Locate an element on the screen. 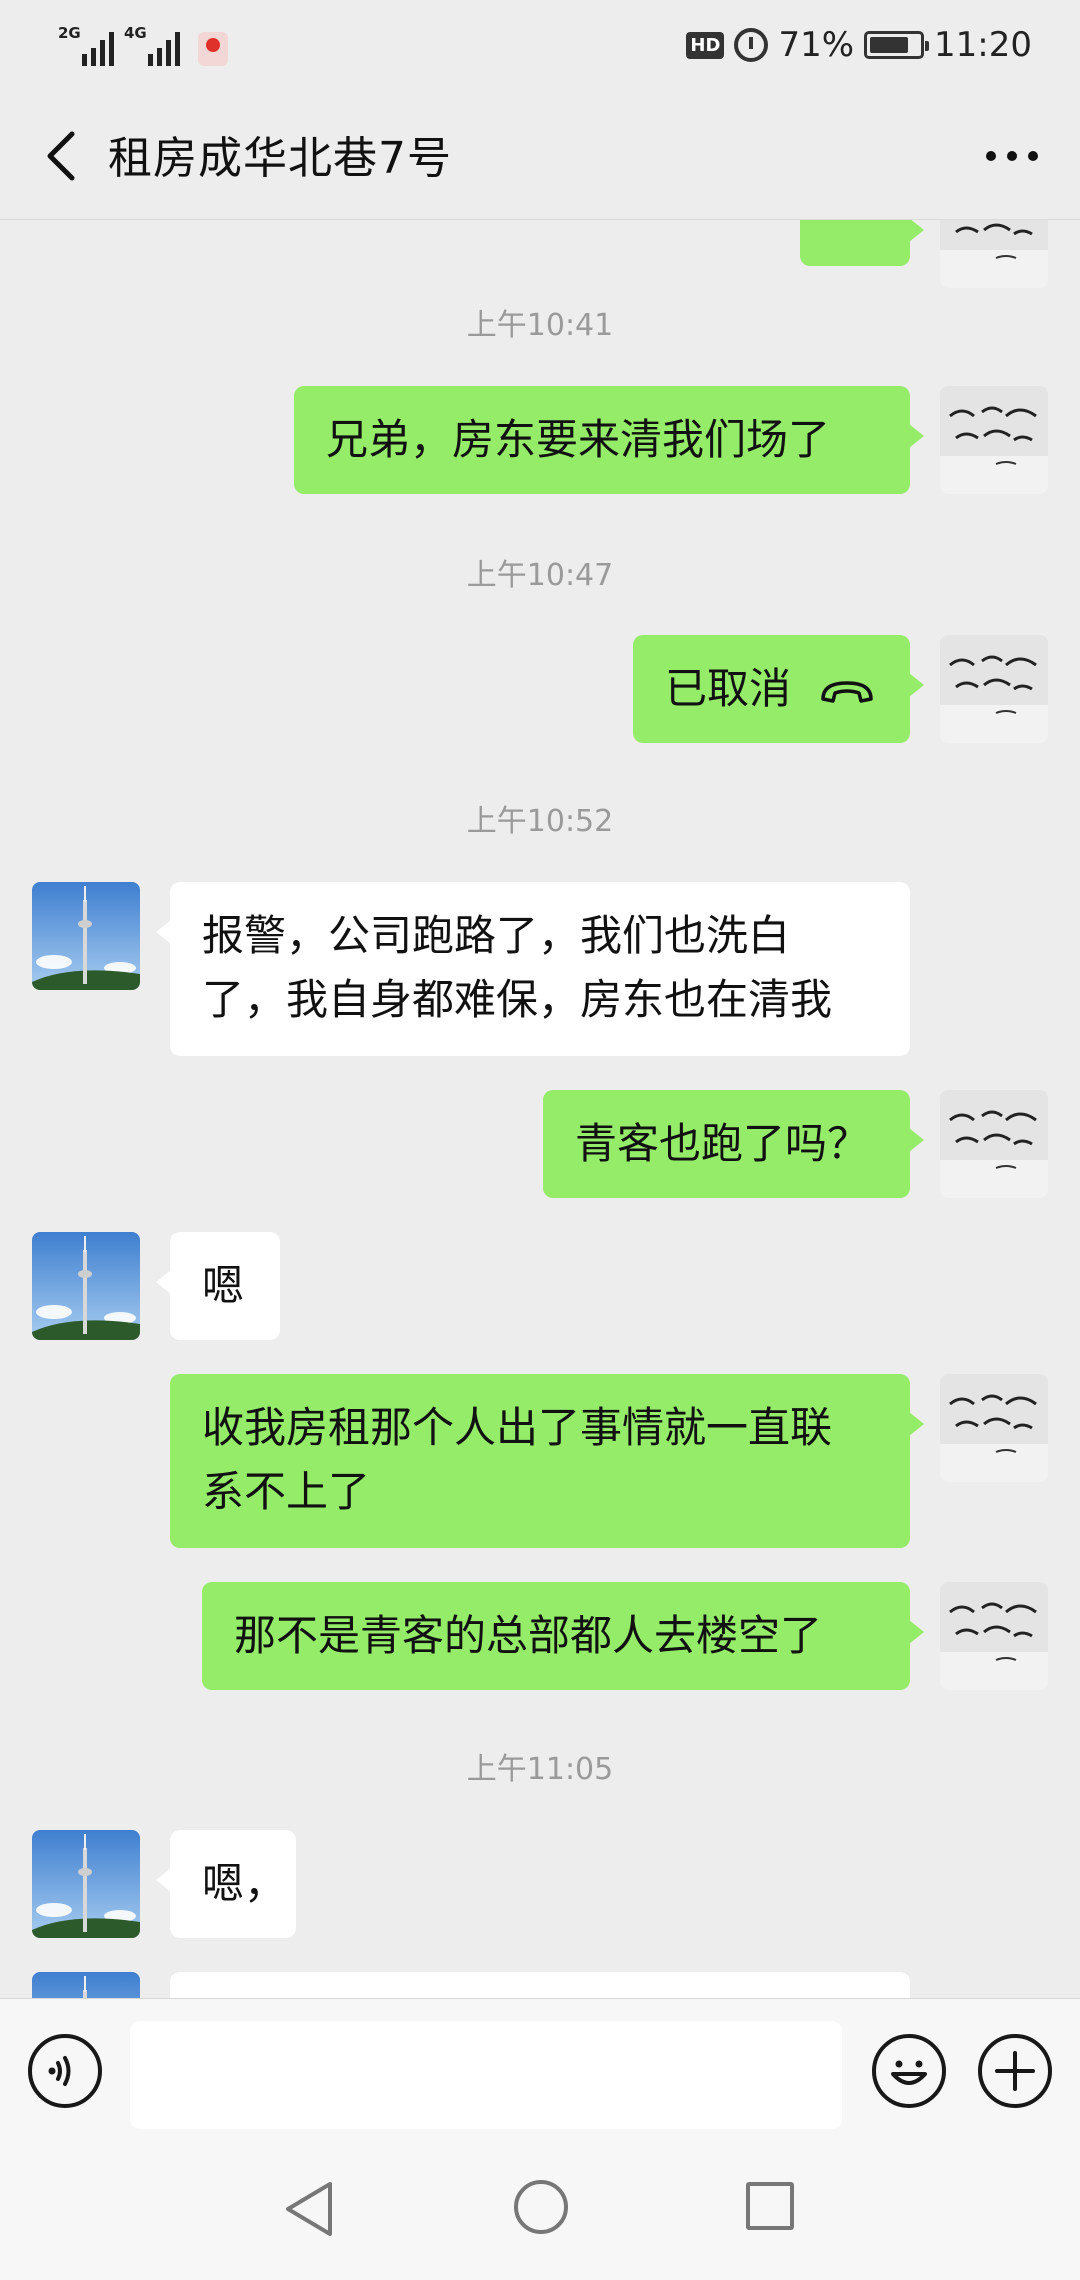 Image resolution: width=1080 pixels, height=2280 pixels. location-app-icon is located at coordinates (213, 49).